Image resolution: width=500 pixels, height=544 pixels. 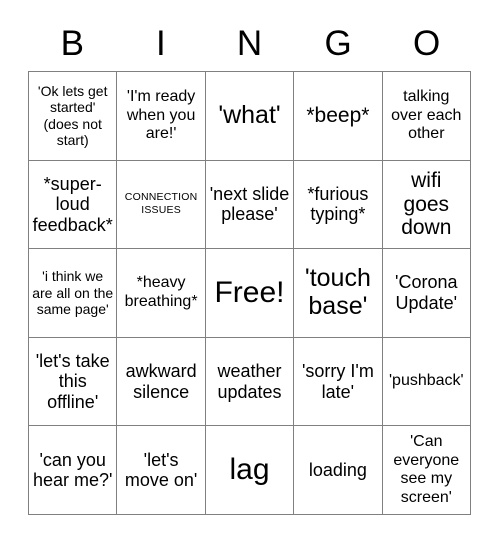 I want to click on bingo-header-letter-g: G, so click(x=338, y=43).